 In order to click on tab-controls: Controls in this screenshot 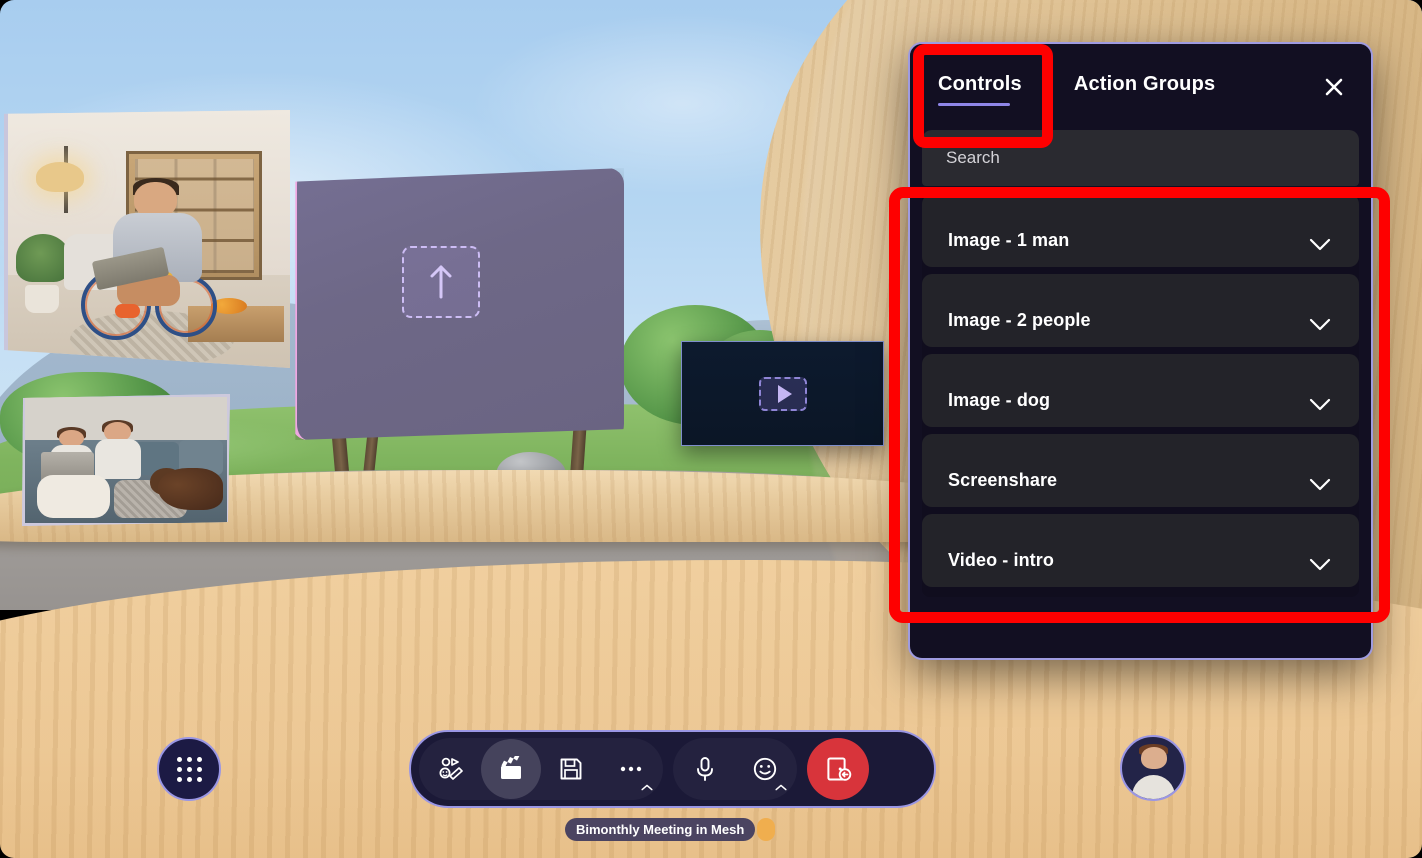, I will do `click(980, 87)`.